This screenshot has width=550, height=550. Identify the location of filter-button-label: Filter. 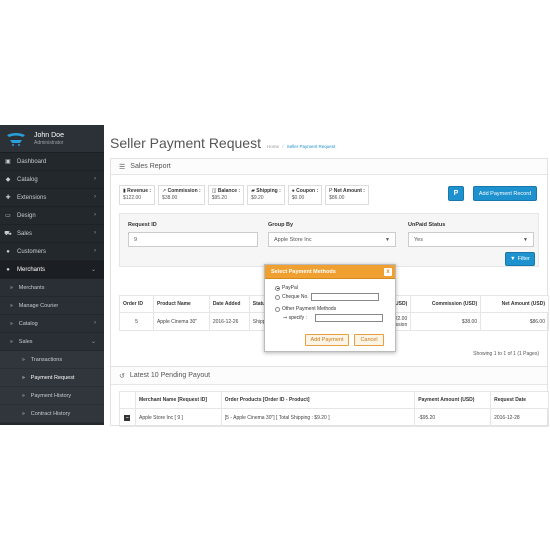
(523, 259).